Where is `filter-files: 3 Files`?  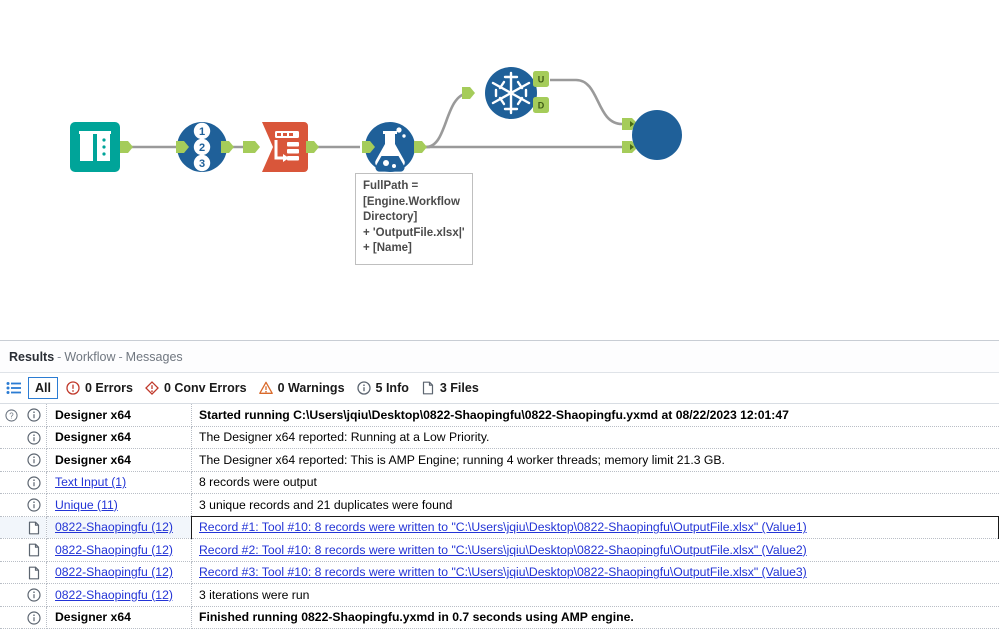
filter-files: 3 Files is located at coordinates (451, 388).